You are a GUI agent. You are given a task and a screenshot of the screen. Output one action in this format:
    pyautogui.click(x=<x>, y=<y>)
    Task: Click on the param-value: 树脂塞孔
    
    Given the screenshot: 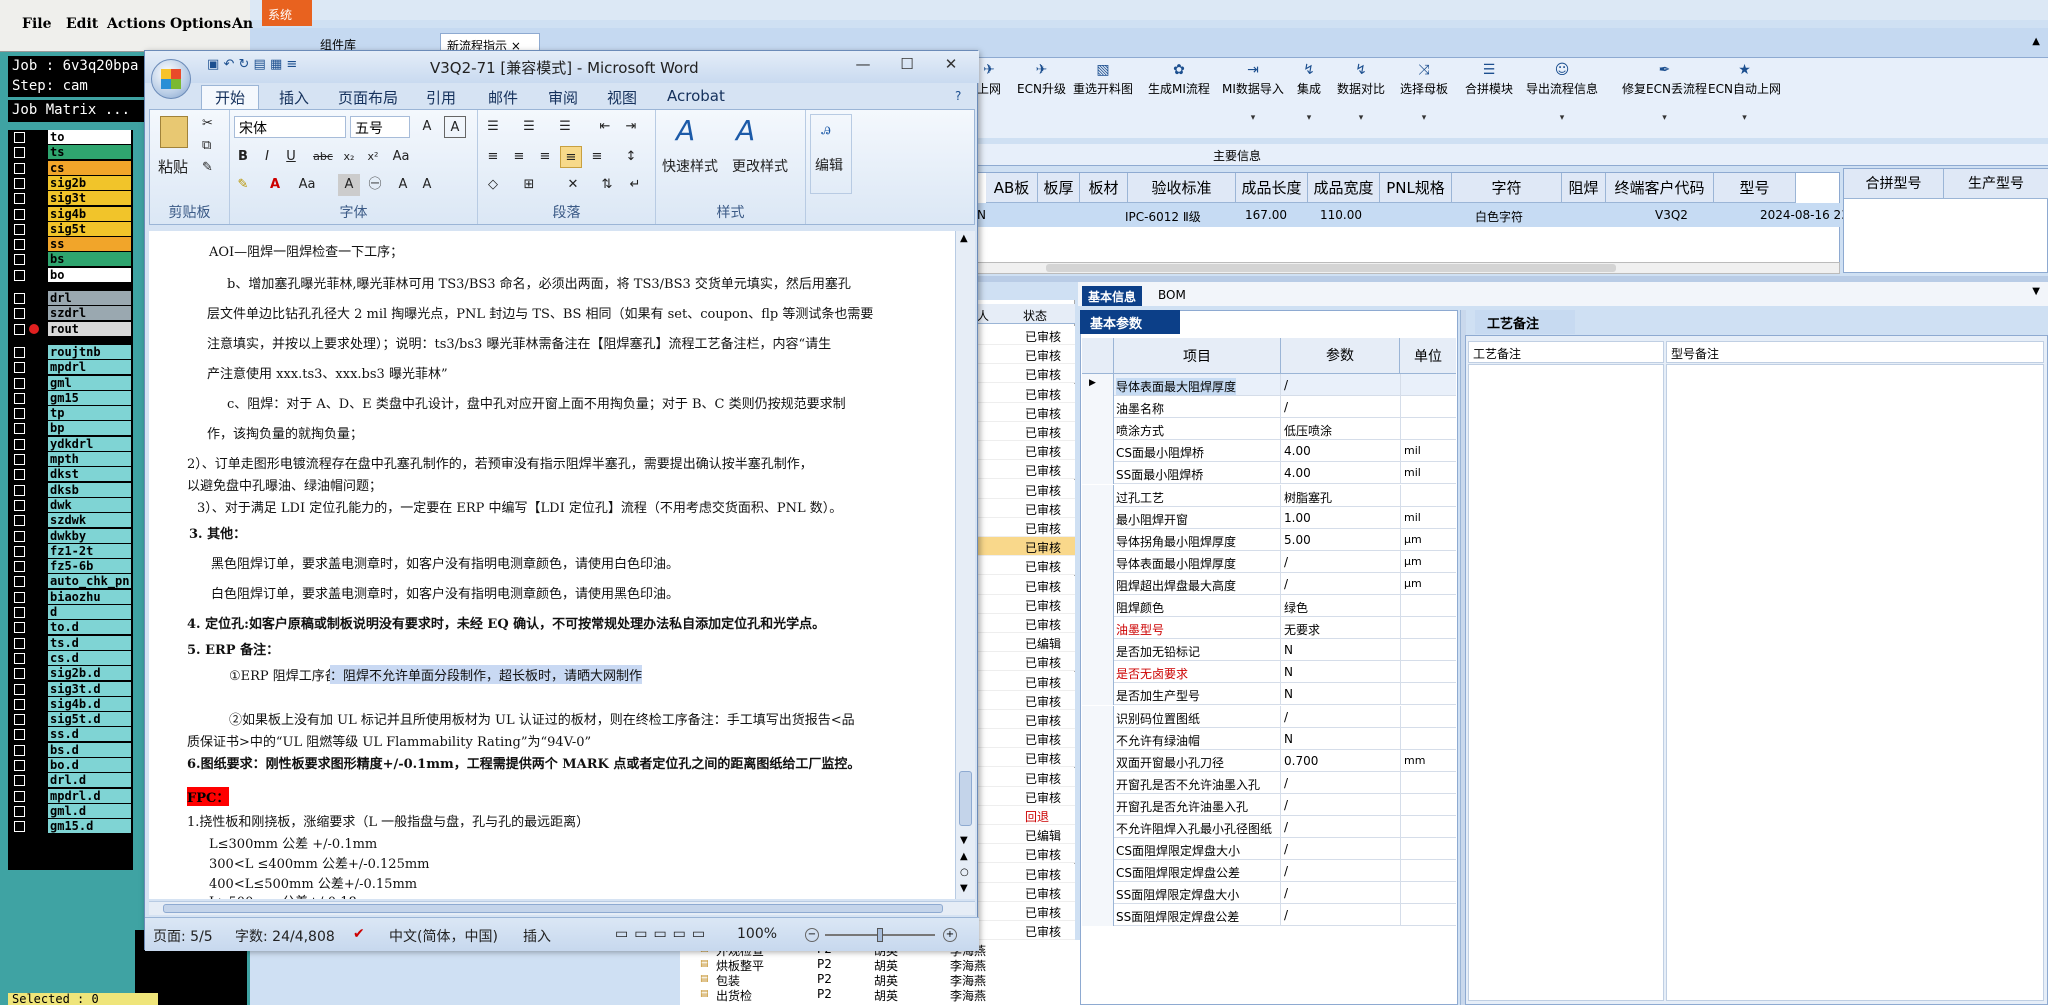 What is the action you would take?
    pyautogui.click(x=1308, y=497)
    